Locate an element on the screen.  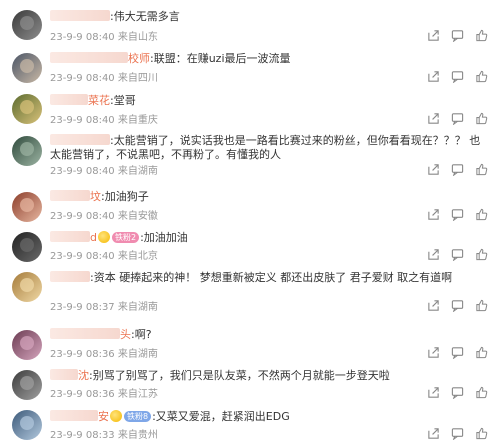
comment-body: 菜花:堂哥 is located at coordinates (269, 101).